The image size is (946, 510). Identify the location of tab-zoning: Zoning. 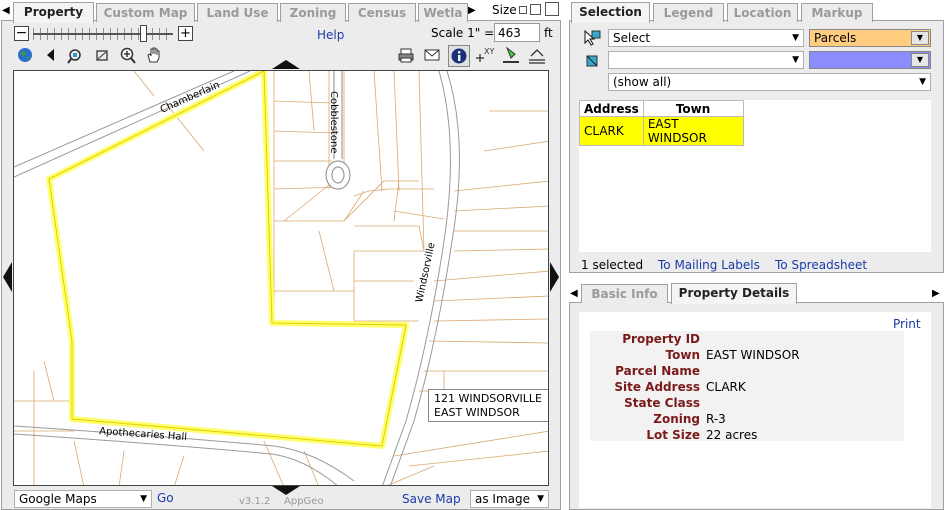
(313, 12).